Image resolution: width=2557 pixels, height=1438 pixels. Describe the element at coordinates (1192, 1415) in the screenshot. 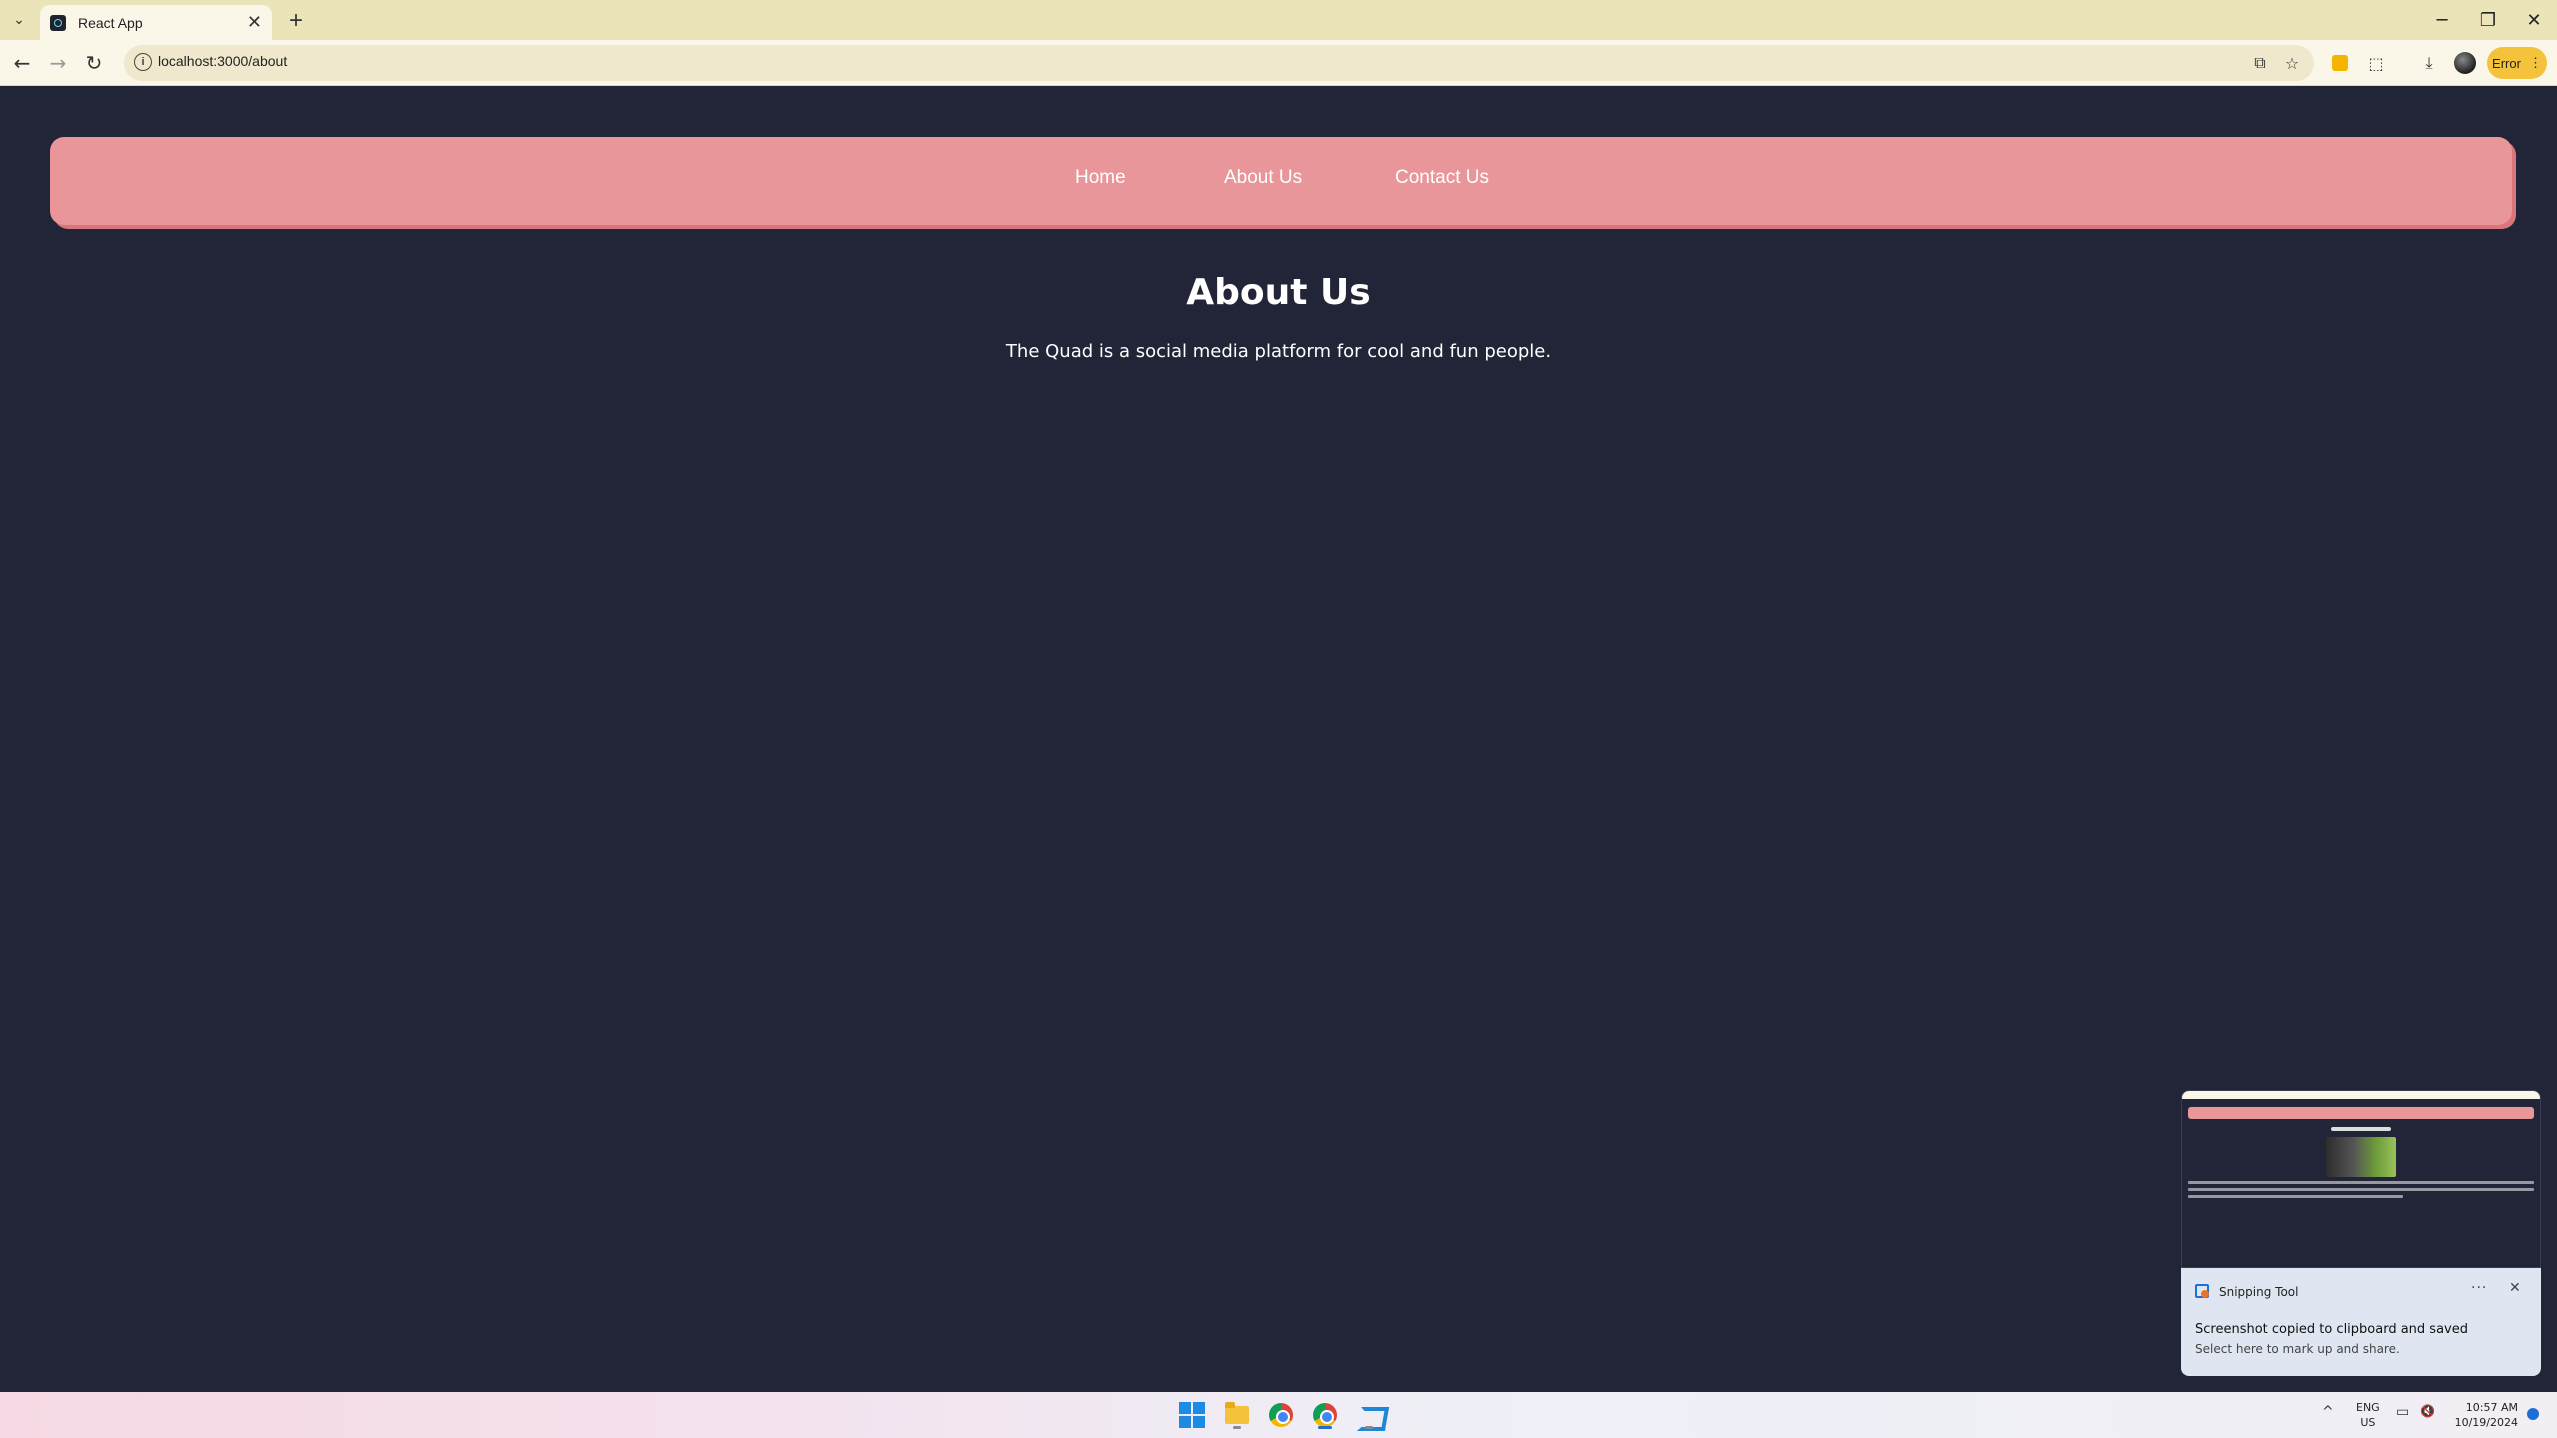

I see `start-icon` at that location.